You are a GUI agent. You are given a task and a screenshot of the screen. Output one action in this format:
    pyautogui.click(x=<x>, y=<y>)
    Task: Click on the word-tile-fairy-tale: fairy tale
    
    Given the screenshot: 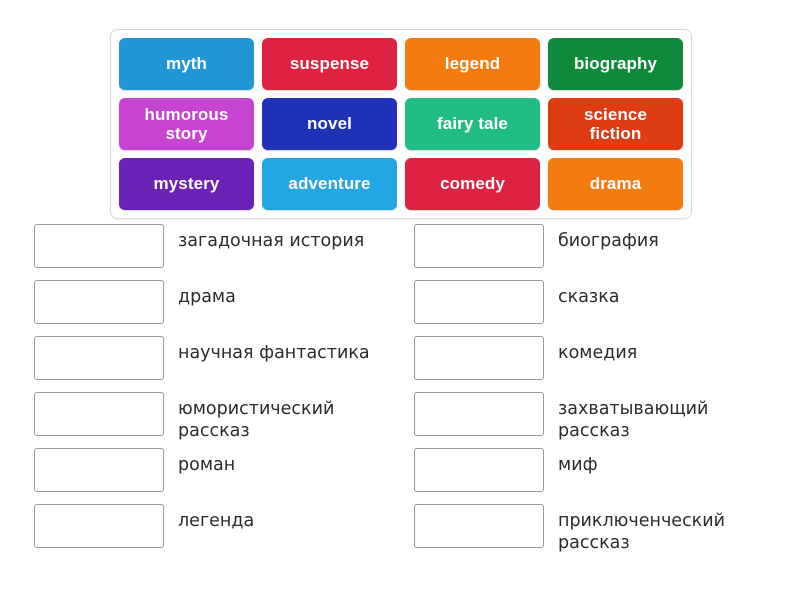 What is the action you would take?
    pyautogui.click(x=472, y=124)
    